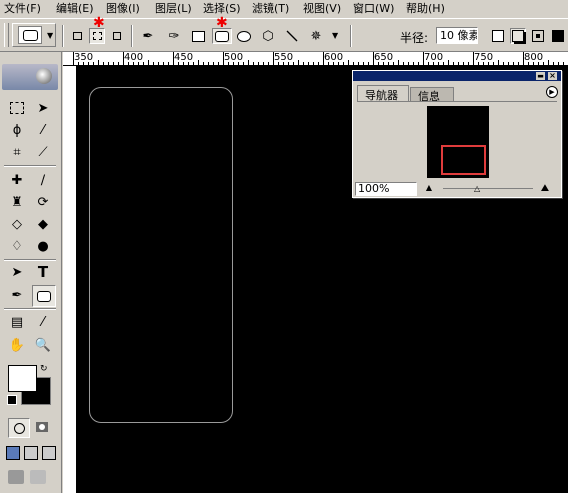 This screenshot has width=568, height=493. What do you see at coordinates (198, 36) in the screenshot?
I see `rectangle-tool-button` at bounding box center [198, 36].